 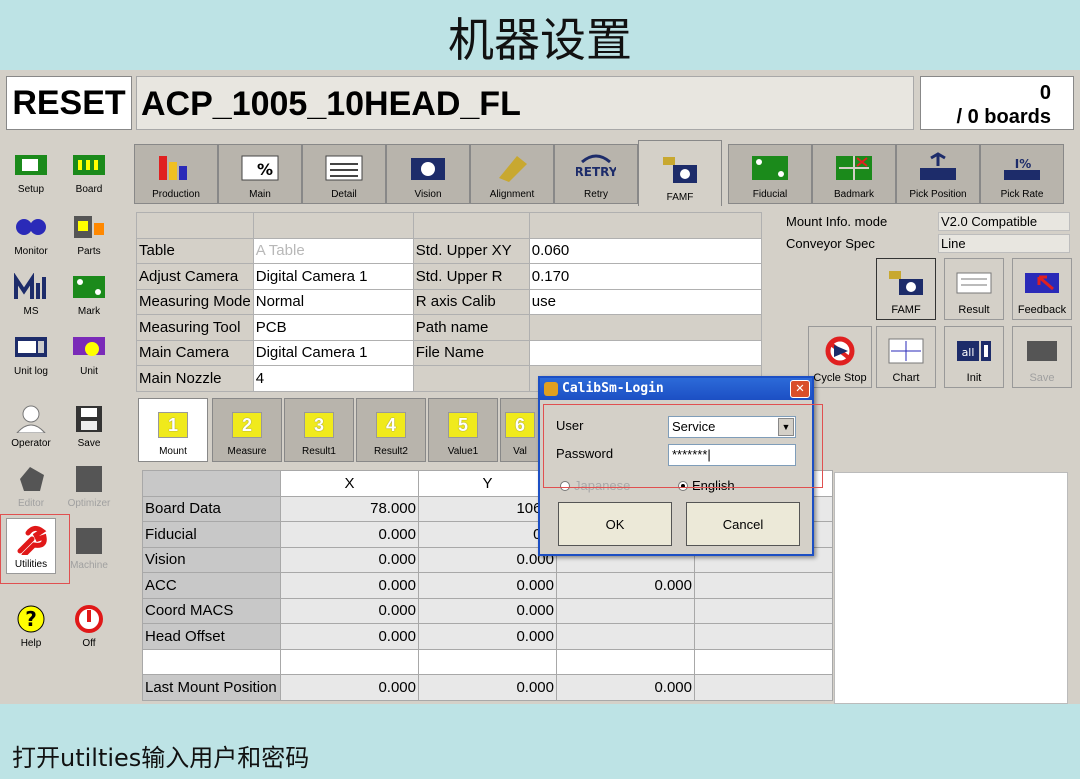 I want to click on tab-label: Pick Rate, so click(x=1022, y=194).